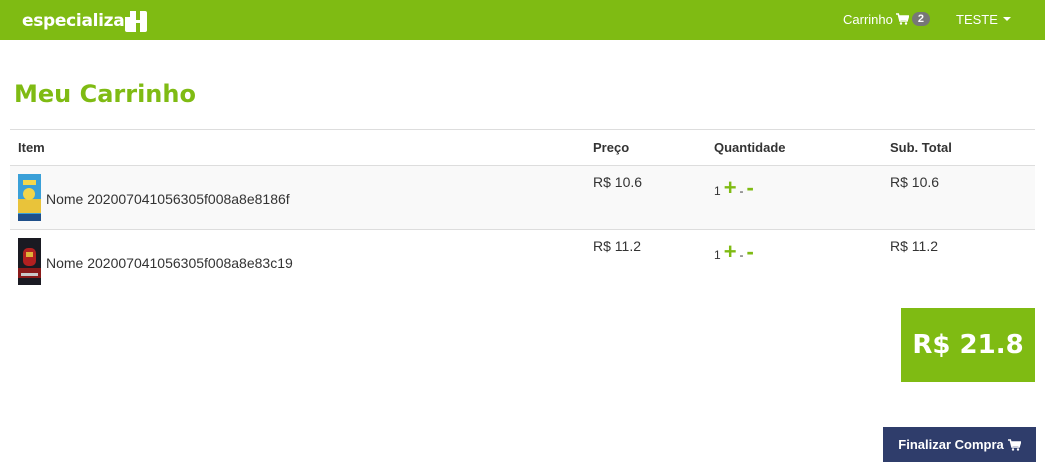  I want to click on column-header-item: Item, so click(297, 147).